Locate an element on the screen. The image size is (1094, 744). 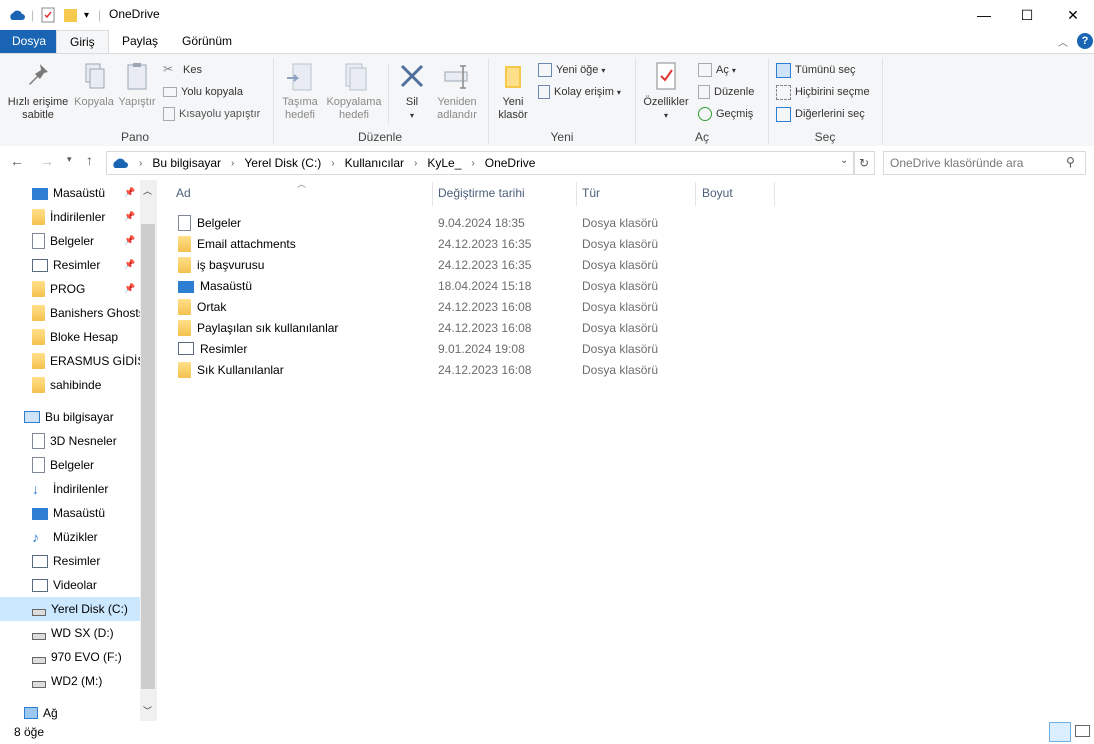
nav-pc-item: 3D Nesneler is located at coordinates (70, 441).